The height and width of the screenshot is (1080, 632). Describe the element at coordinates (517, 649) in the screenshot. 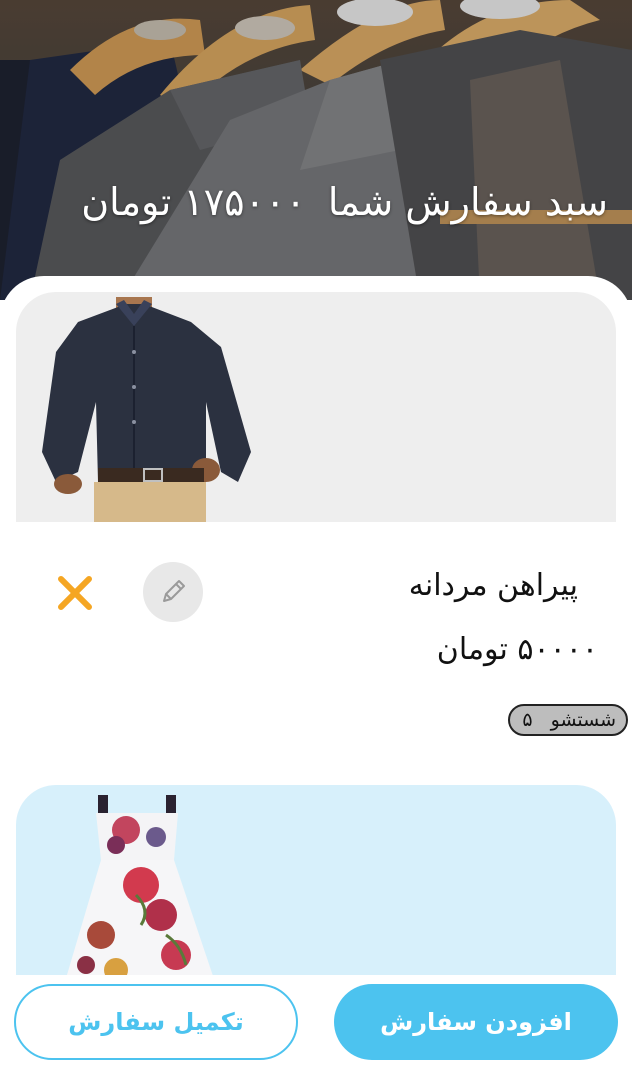

I see `cart-item-price: ۵۰۰۰۰ تومان` at that location.